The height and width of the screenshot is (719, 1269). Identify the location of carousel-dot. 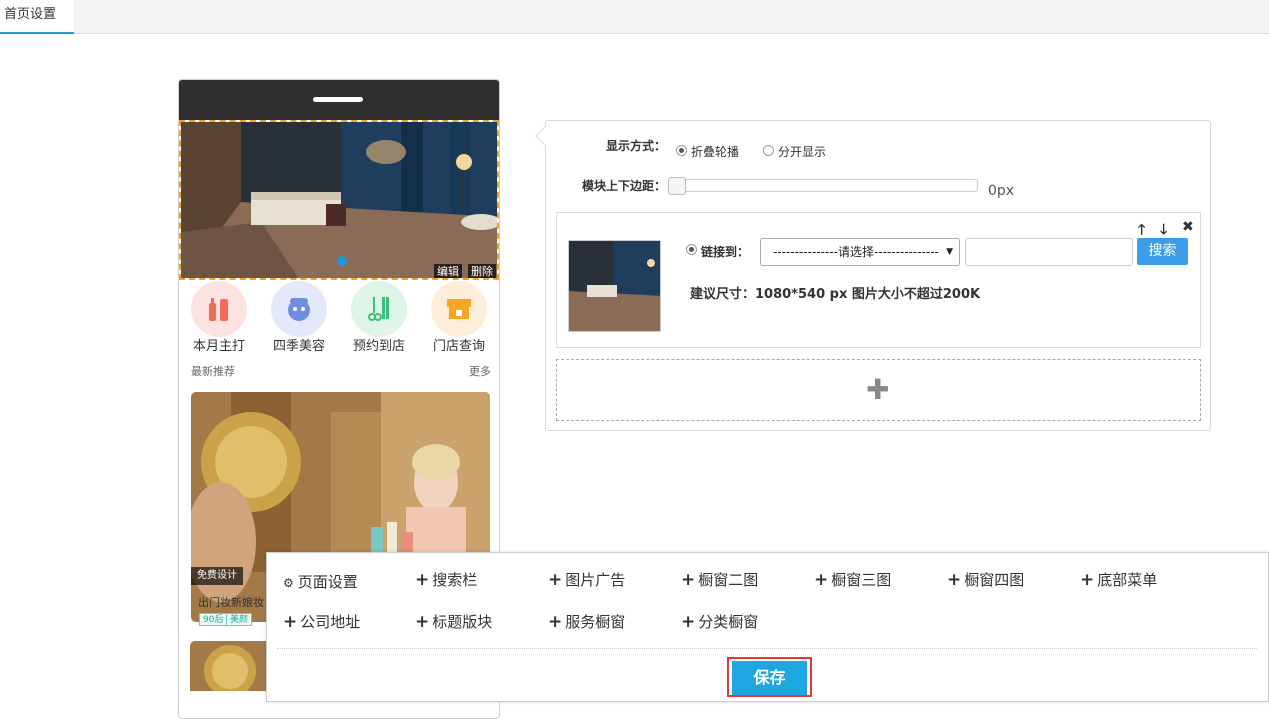
(342, 261).